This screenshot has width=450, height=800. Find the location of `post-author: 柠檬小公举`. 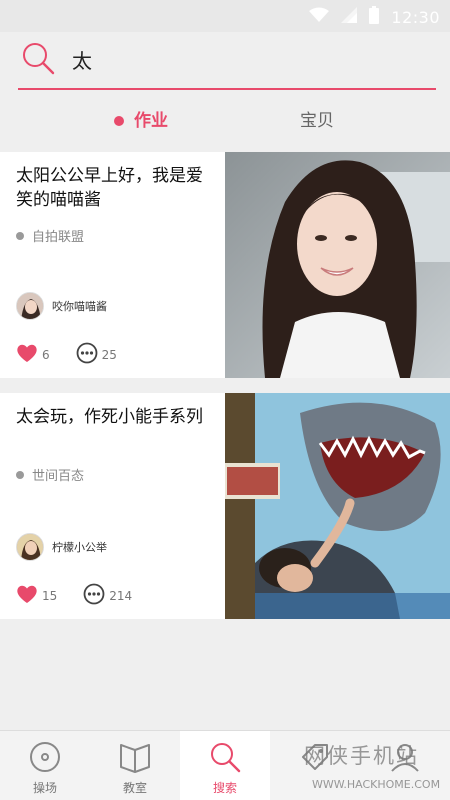

post-author: 柠檬小公举 is located at coordinates (61, 547).